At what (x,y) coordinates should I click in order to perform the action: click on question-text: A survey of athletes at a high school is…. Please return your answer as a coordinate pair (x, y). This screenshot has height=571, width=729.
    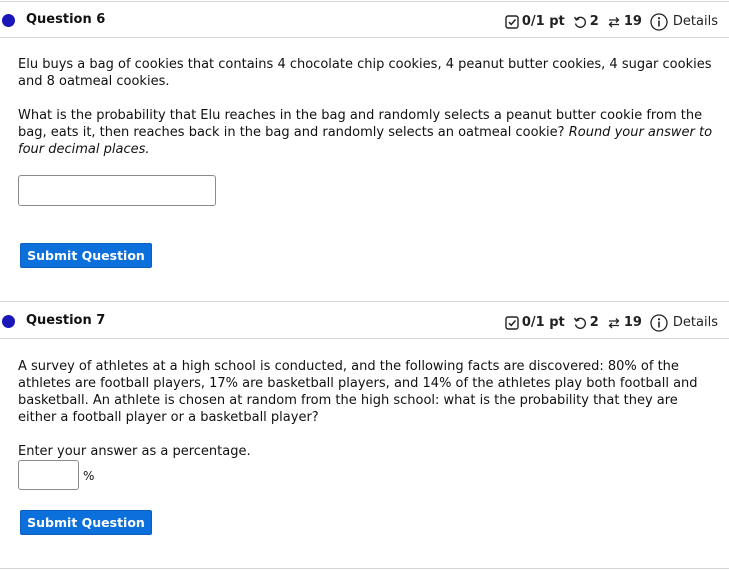
    Looking at the image, I should click on (358, 392).